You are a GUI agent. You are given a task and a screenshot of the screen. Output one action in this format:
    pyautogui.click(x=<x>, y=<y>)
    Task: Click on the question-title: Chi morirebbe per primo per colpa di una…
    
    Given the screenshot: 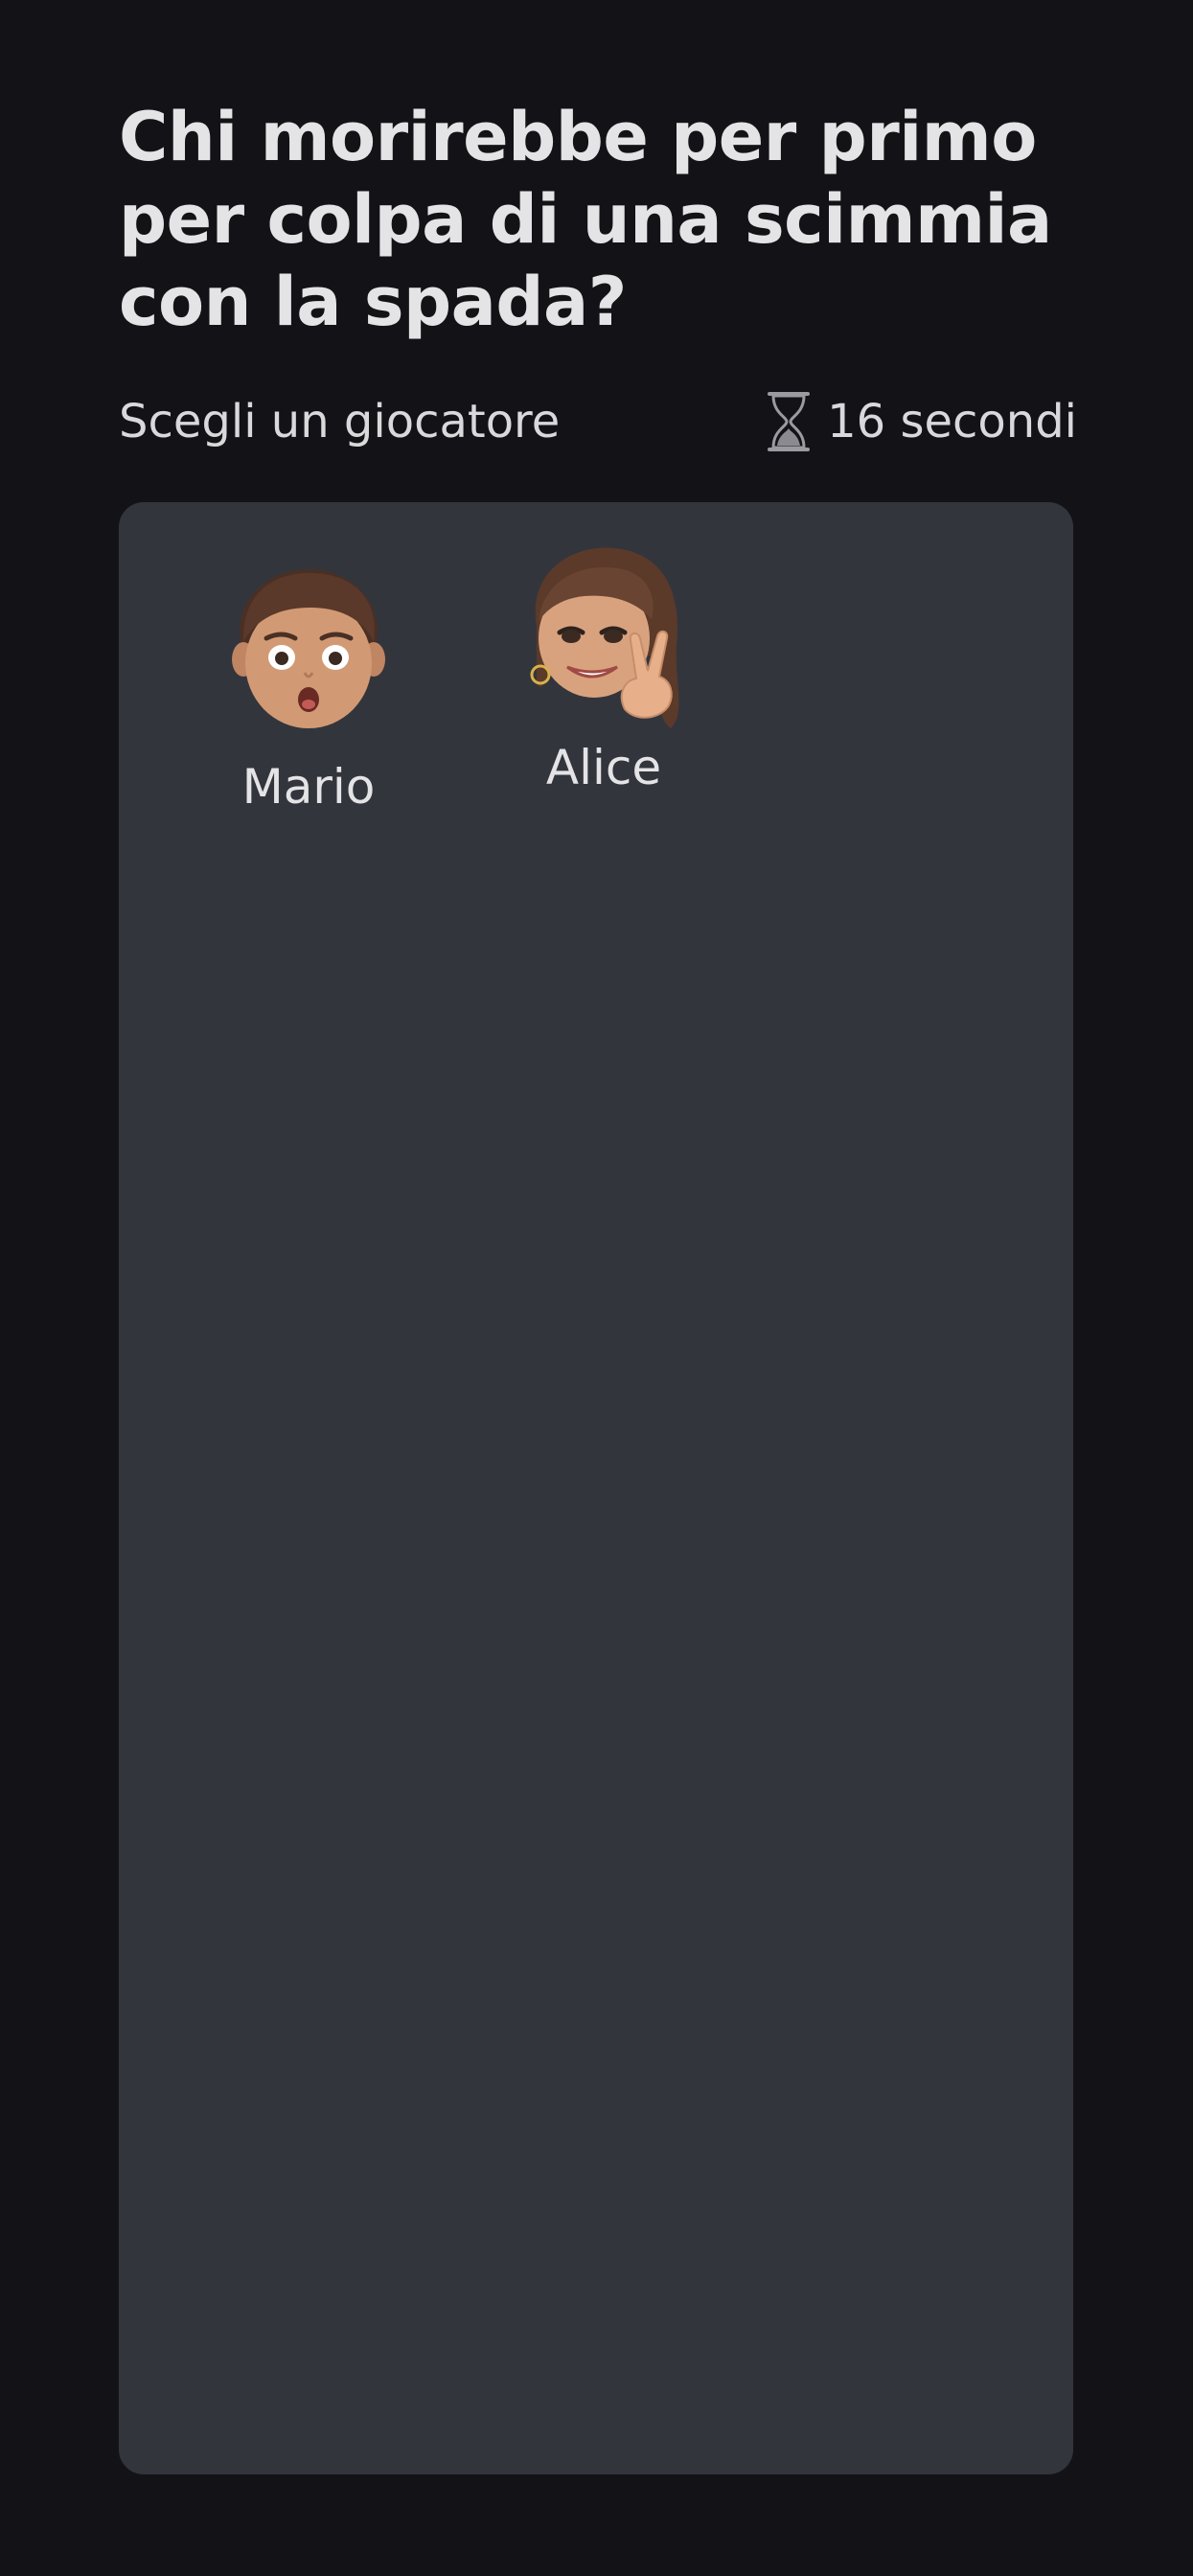 What is the action you would take?
    pyautogui.click(x=598, y=219)
    